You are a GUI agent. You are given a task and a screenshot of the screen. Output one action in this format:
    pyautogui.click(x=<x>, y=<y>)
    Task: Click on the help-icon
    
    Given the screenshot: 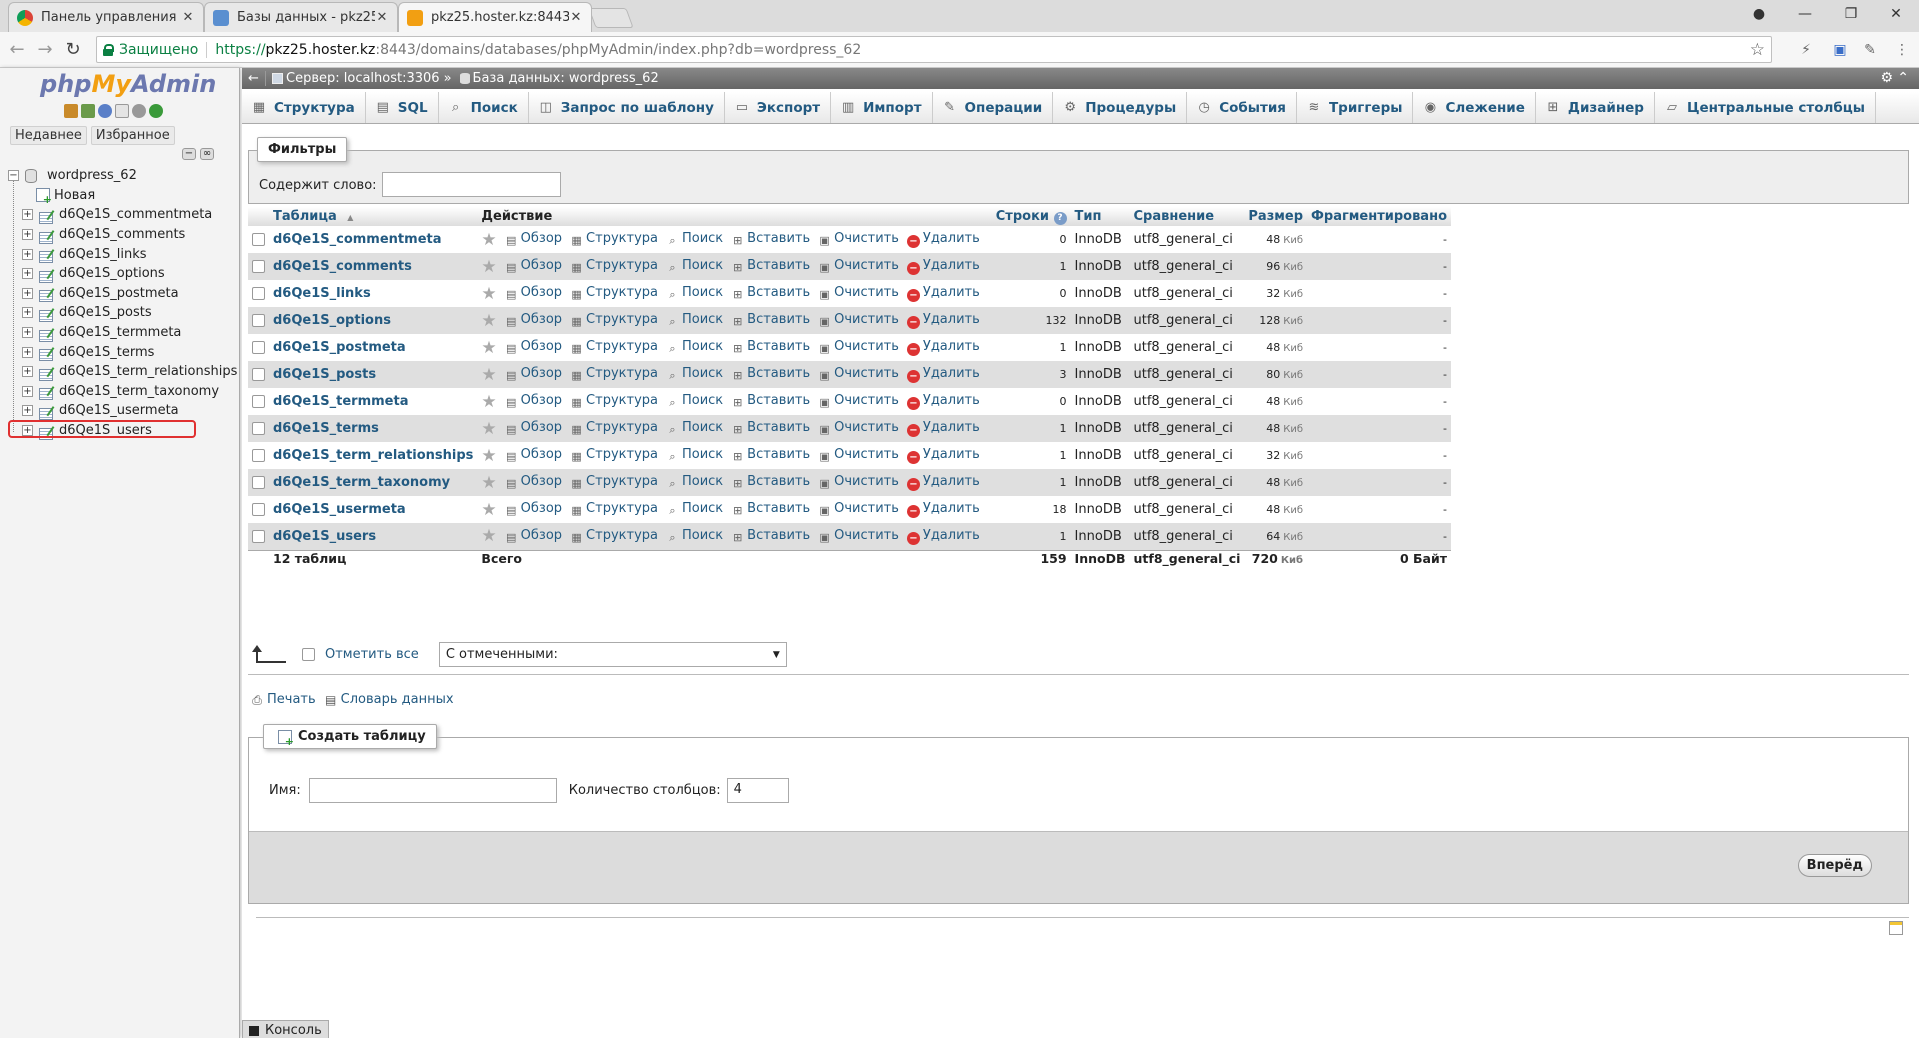 What is the action you would take?
    pyautogui.click(x=105, y=111)
    